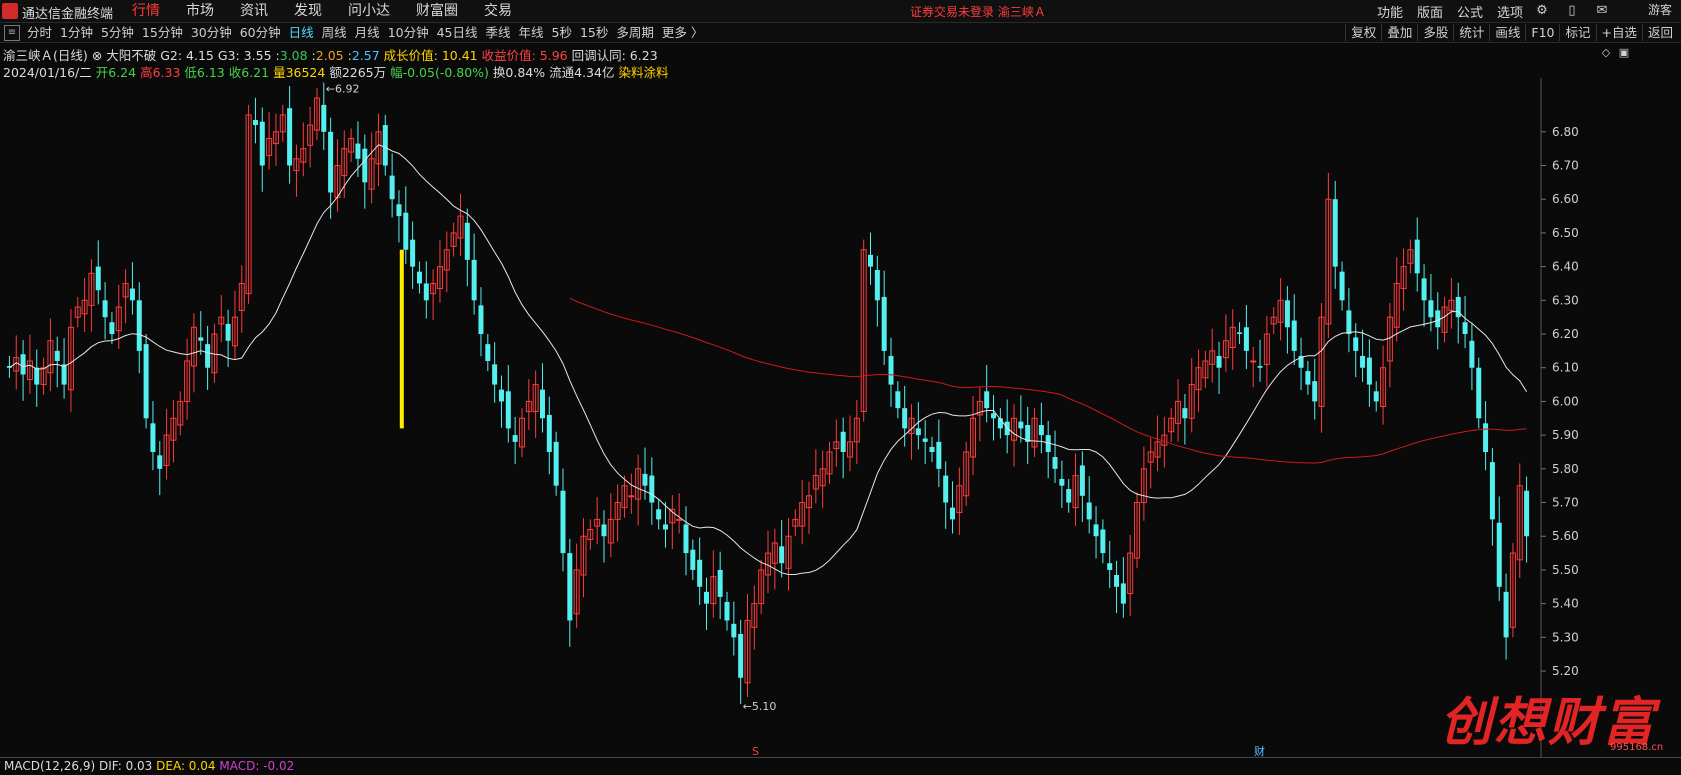 This screenshot has height=775, width=1681. Describe the element at coordinates (1542, 10) in the screenshot. I see `settings-icon: ⚙` at that location.